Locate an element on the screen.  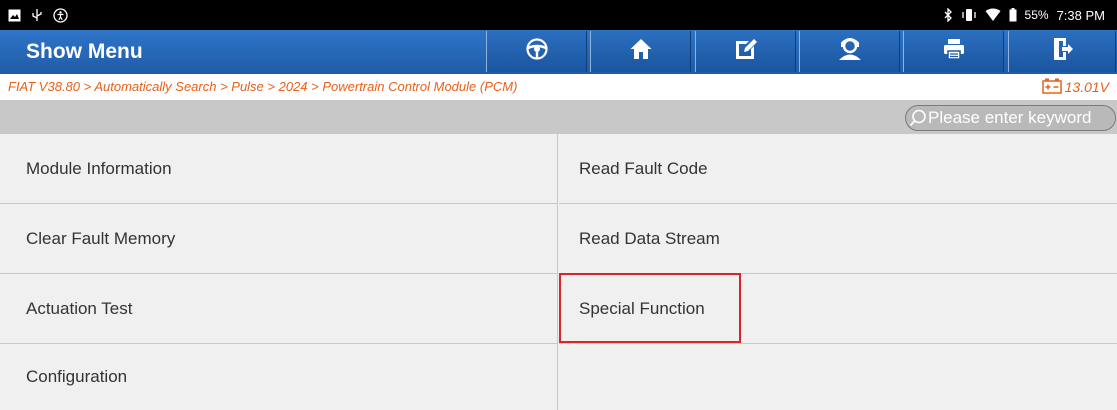
menu-item-label: Read Data Stream is located at coordinates (649, 238).